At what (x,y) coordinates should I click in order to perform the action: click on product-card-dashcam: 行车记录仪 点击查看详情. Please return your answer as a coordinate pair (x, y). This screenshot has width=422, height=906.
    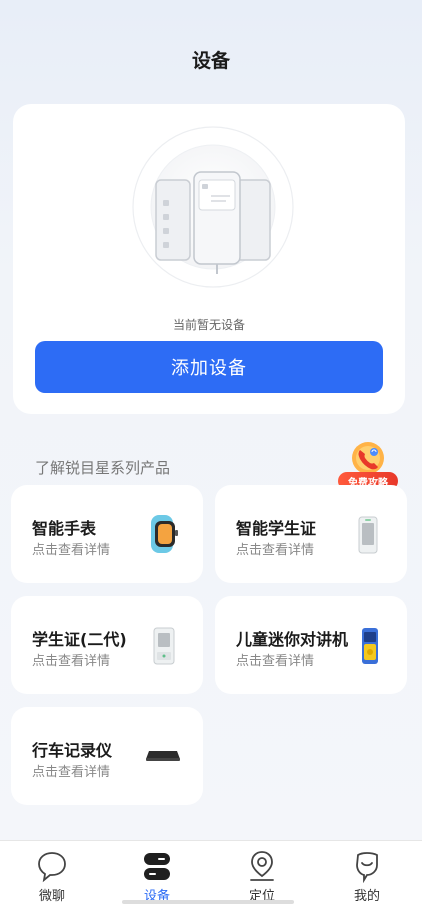
    Looking at the image, I should click on (107, 756).